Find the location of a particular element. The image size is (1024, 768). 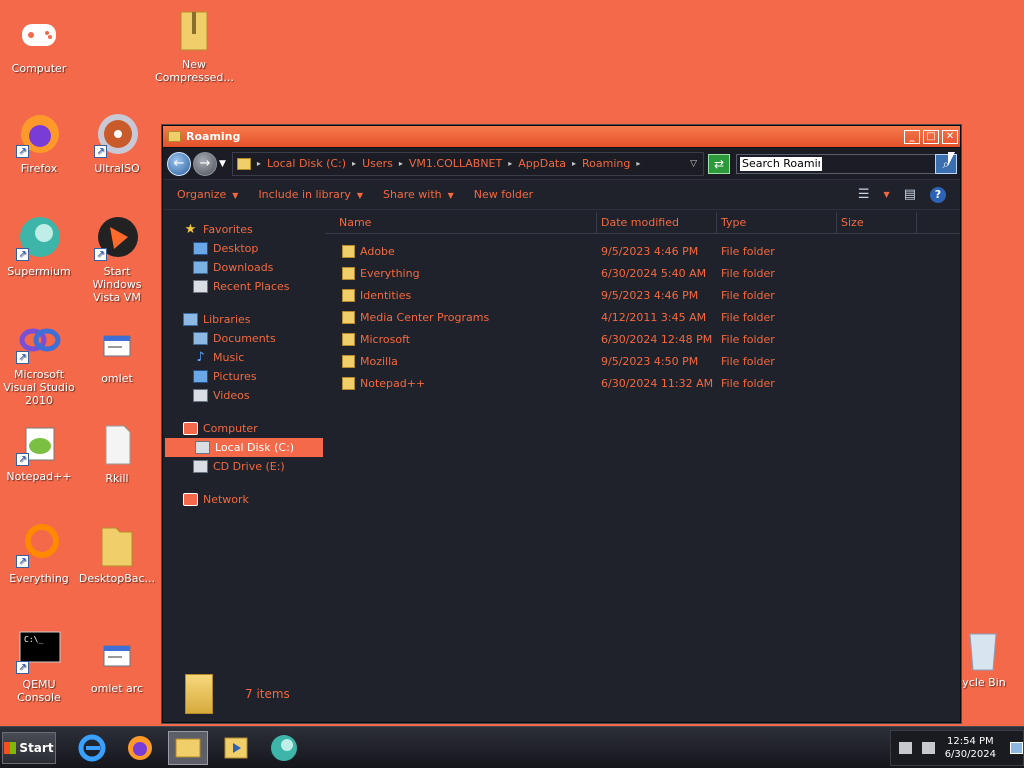

minimize-button: _ is located at coordinates (912, 136).